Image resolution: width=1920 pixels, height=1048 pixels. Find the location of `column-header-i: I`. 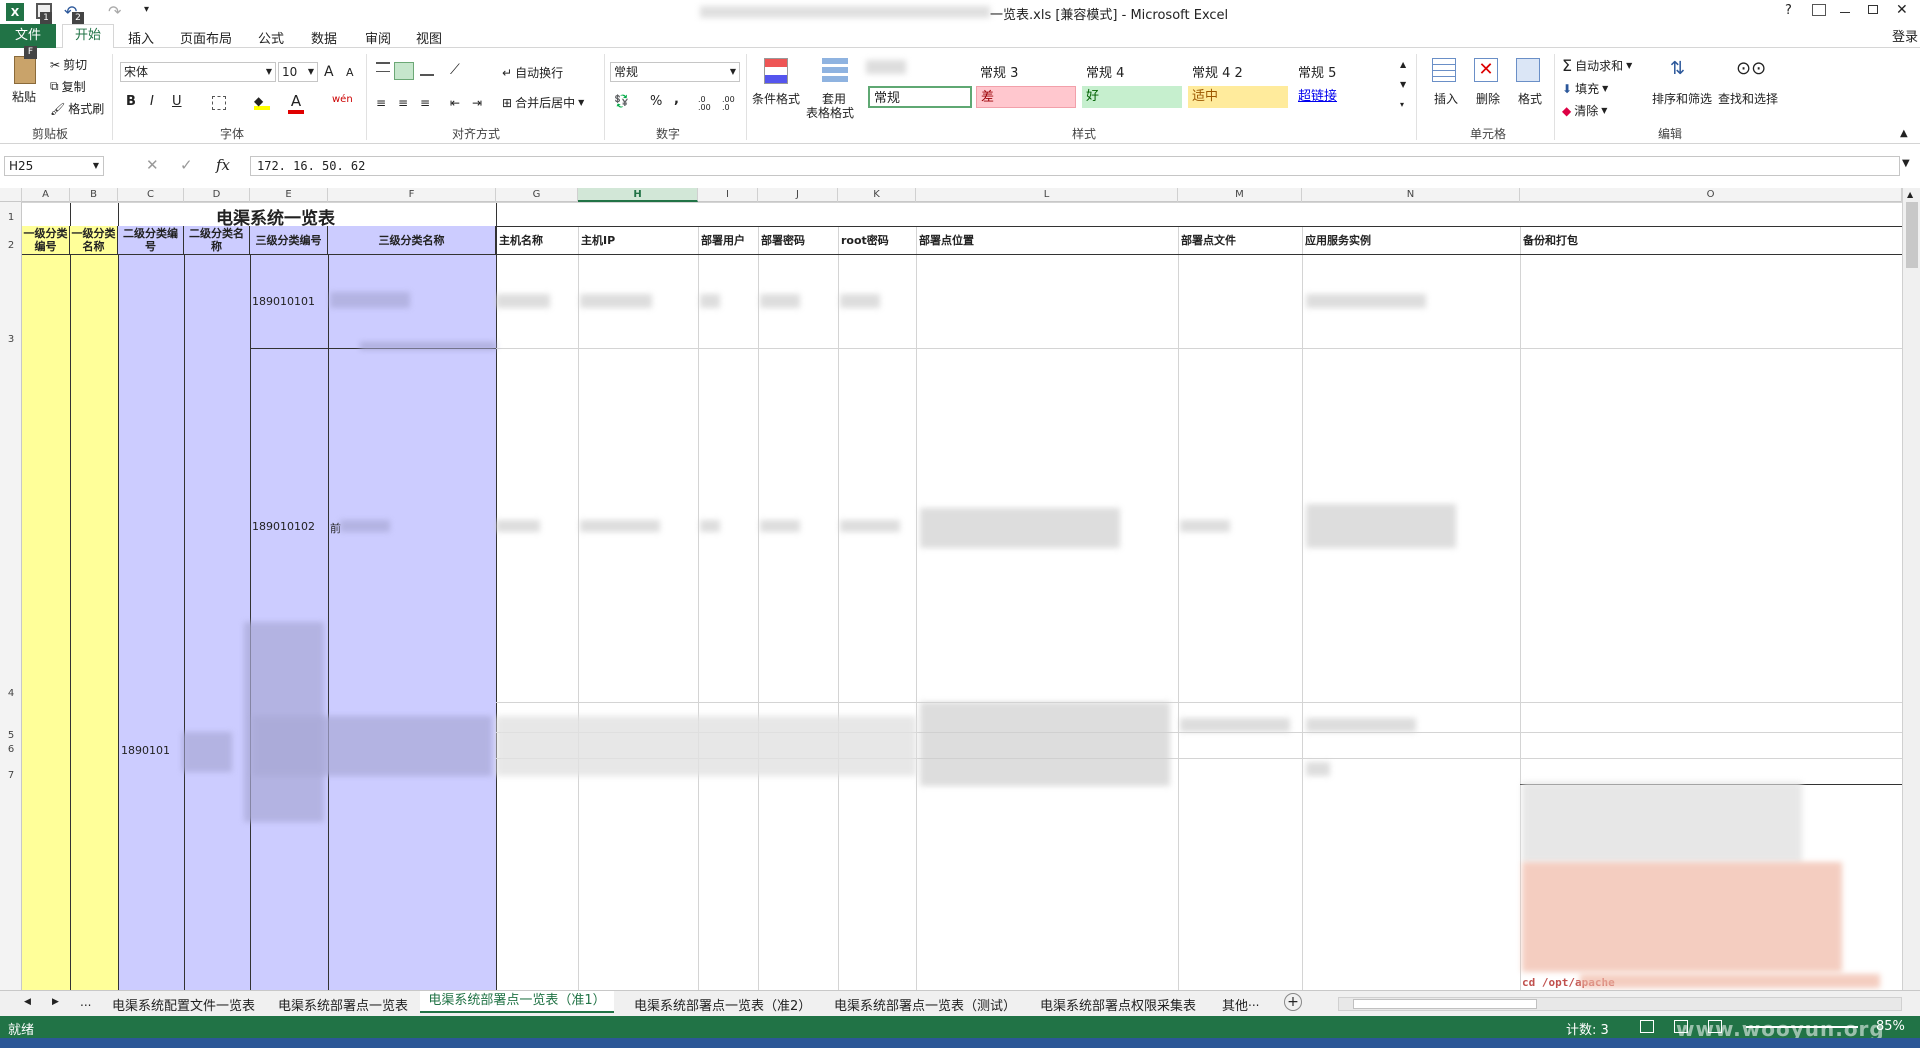

column-header-i: I is located at coordinates (728, 195).